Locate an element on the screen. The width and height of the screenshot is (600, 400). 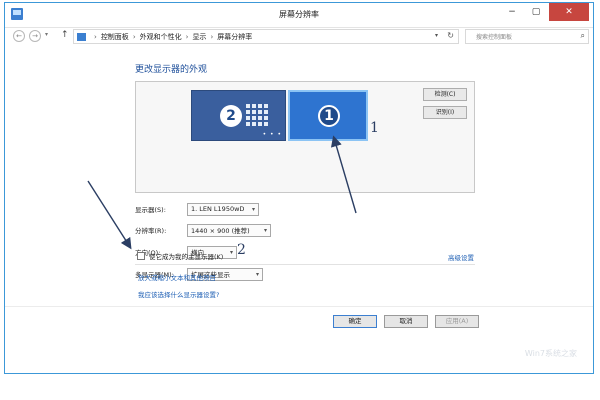
annotation-label-2: 2 is located at coordinates (241, 250).